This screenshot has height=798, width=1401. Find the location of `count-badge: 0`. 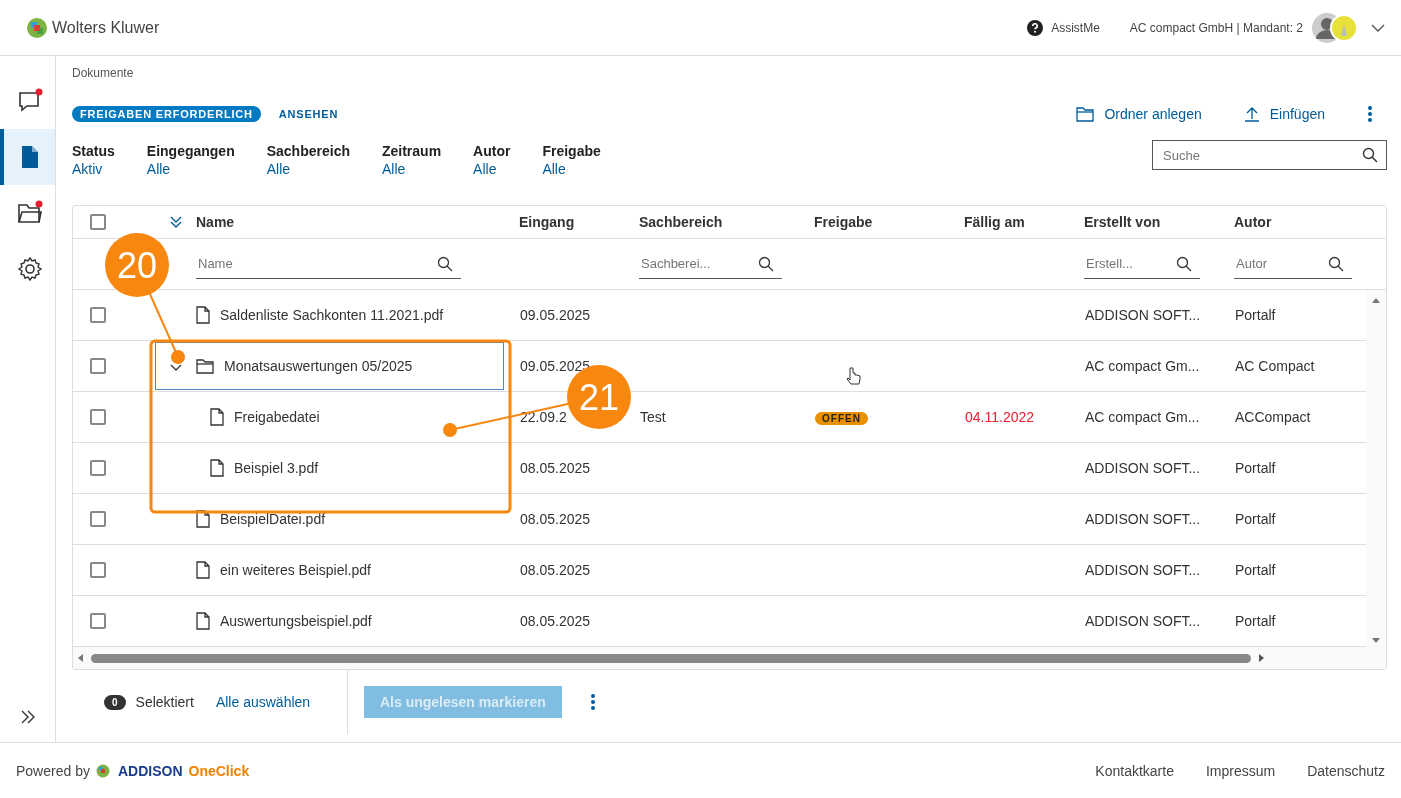

count-badge: 0 is located at coordinates (115, 702).